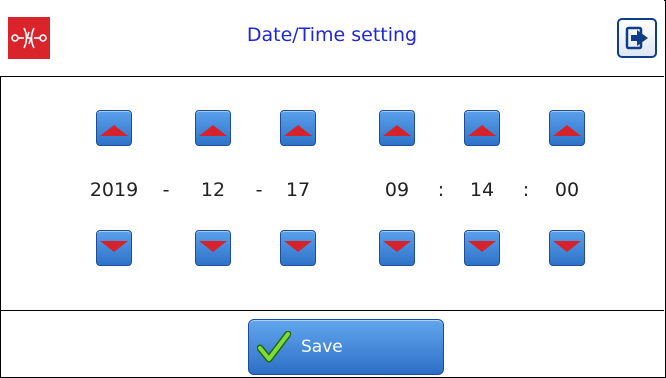 The image size is (666, 378). Describe the element at coordinates (114, 190) in the screenshot. I see `year-value: 2019` at that location.